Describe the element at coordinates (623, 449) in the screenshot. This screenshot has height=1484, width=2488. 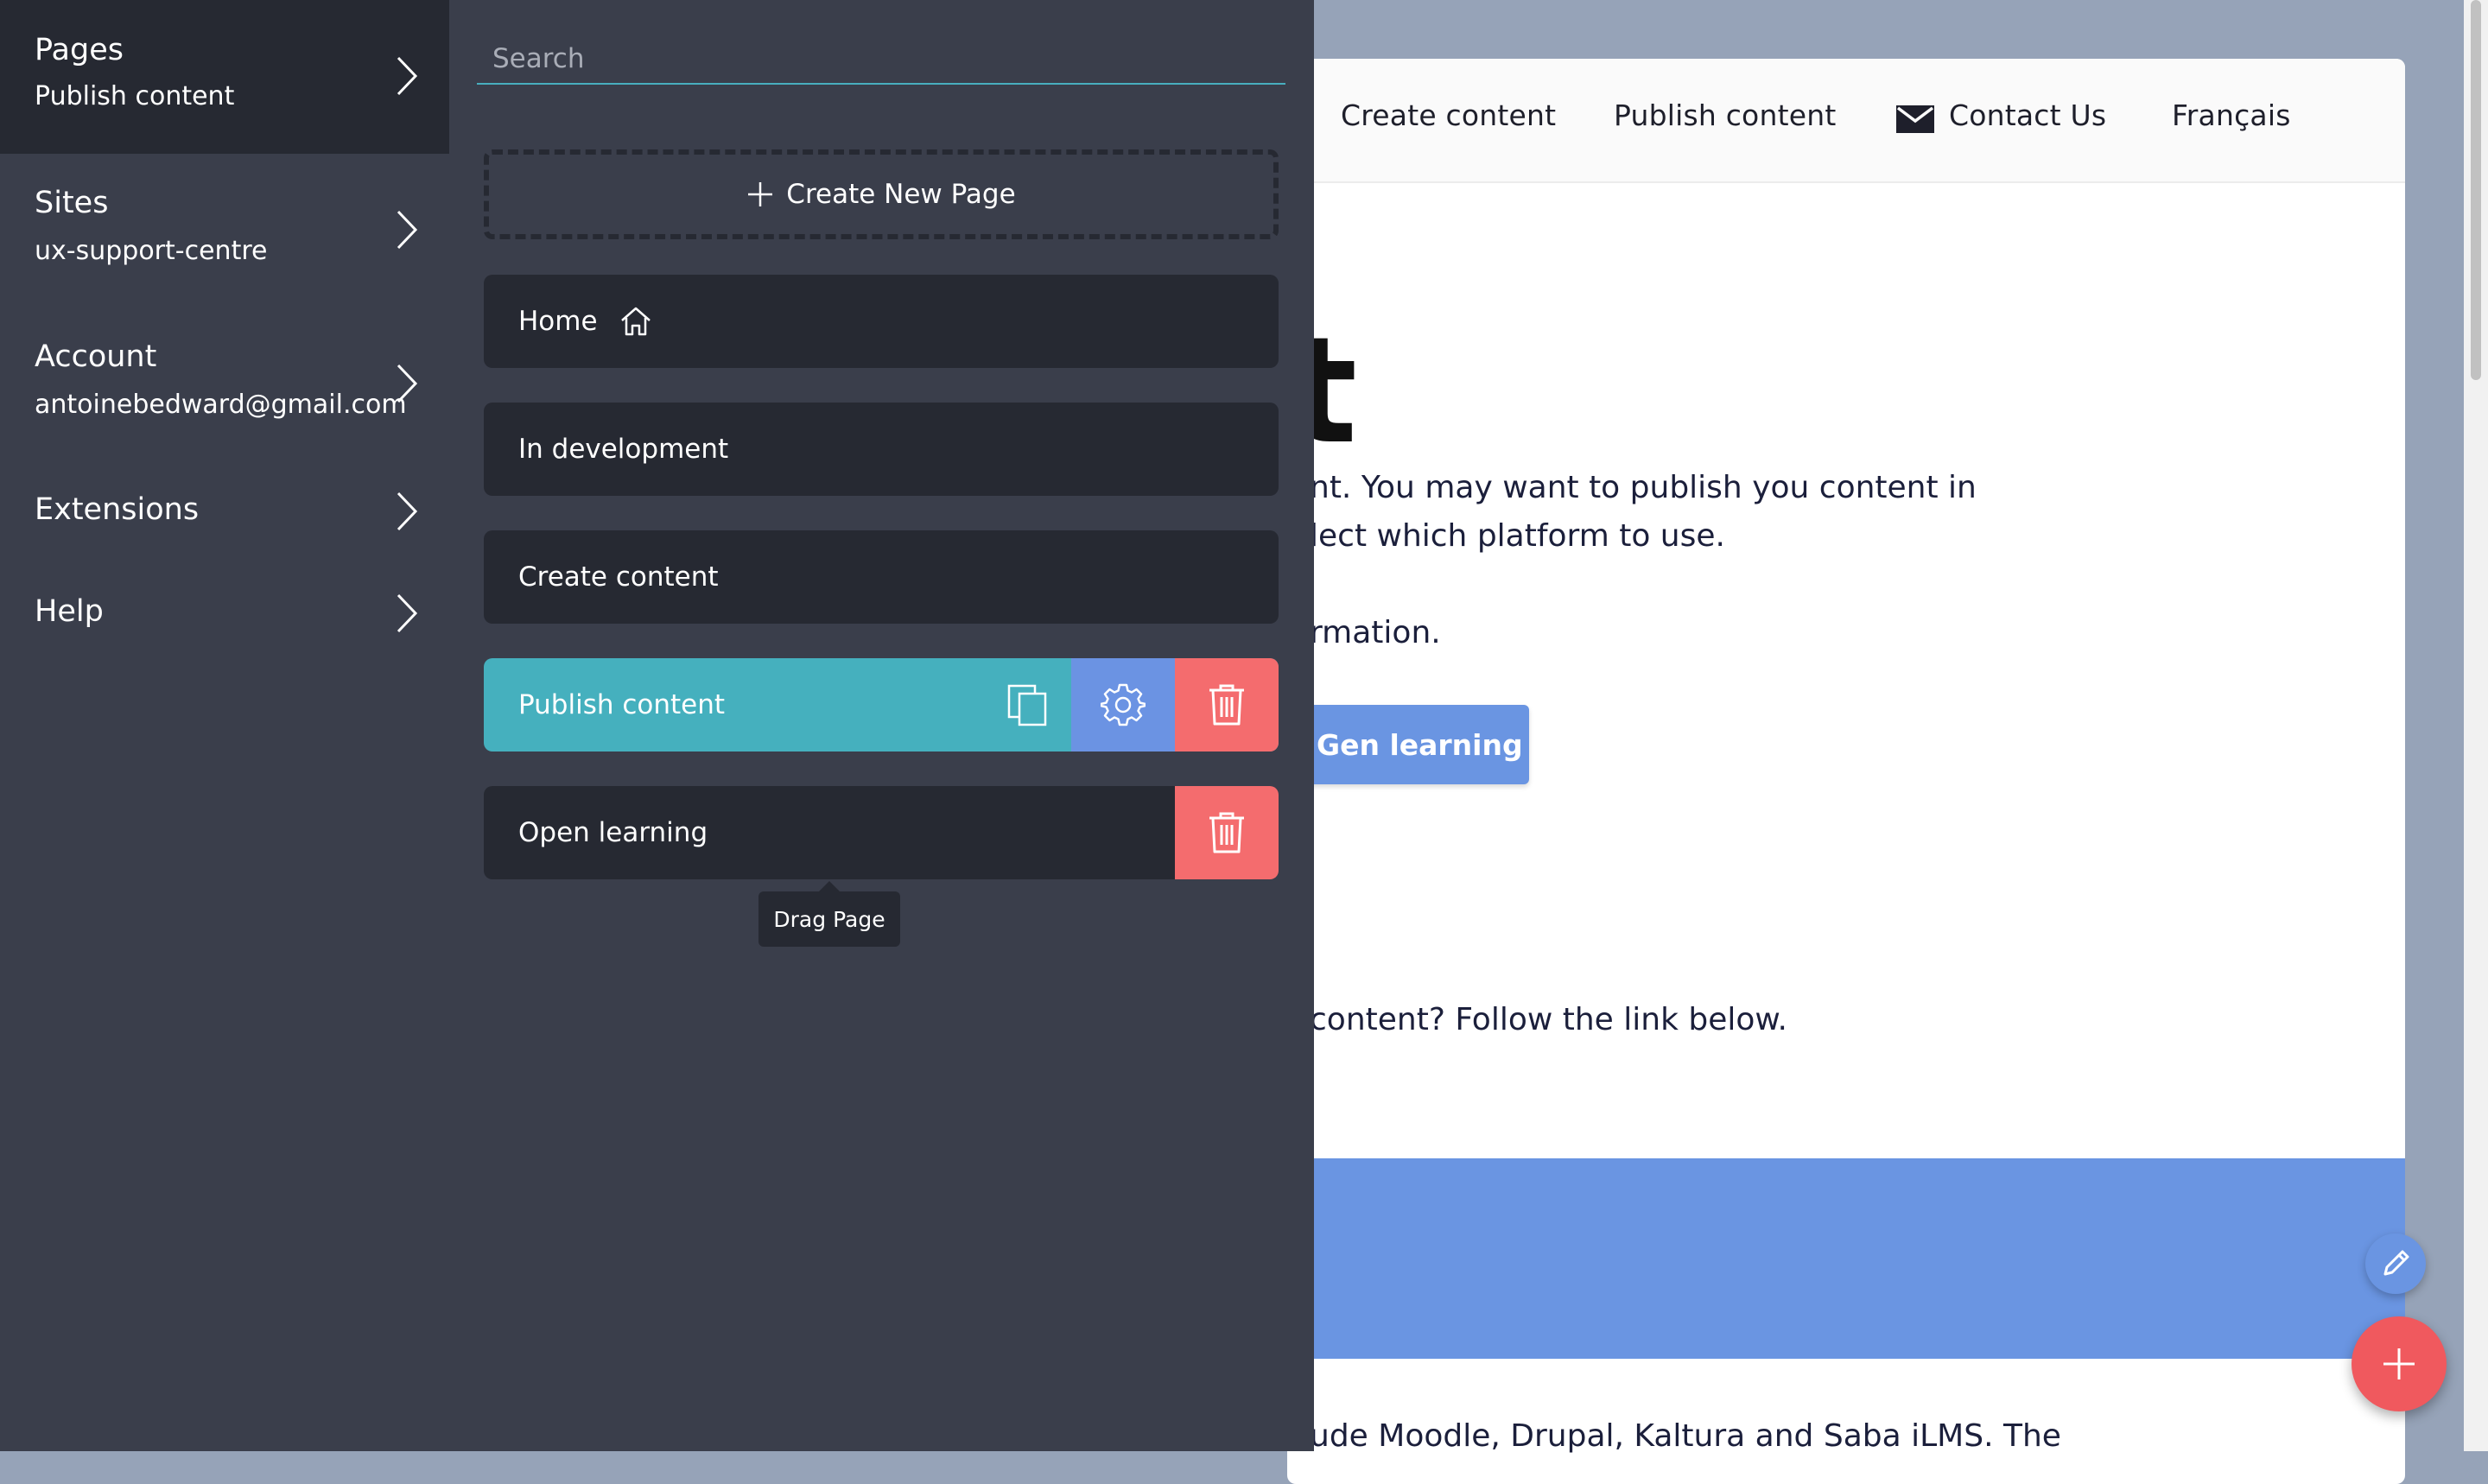
I see `page-item-label: In development` at that location.